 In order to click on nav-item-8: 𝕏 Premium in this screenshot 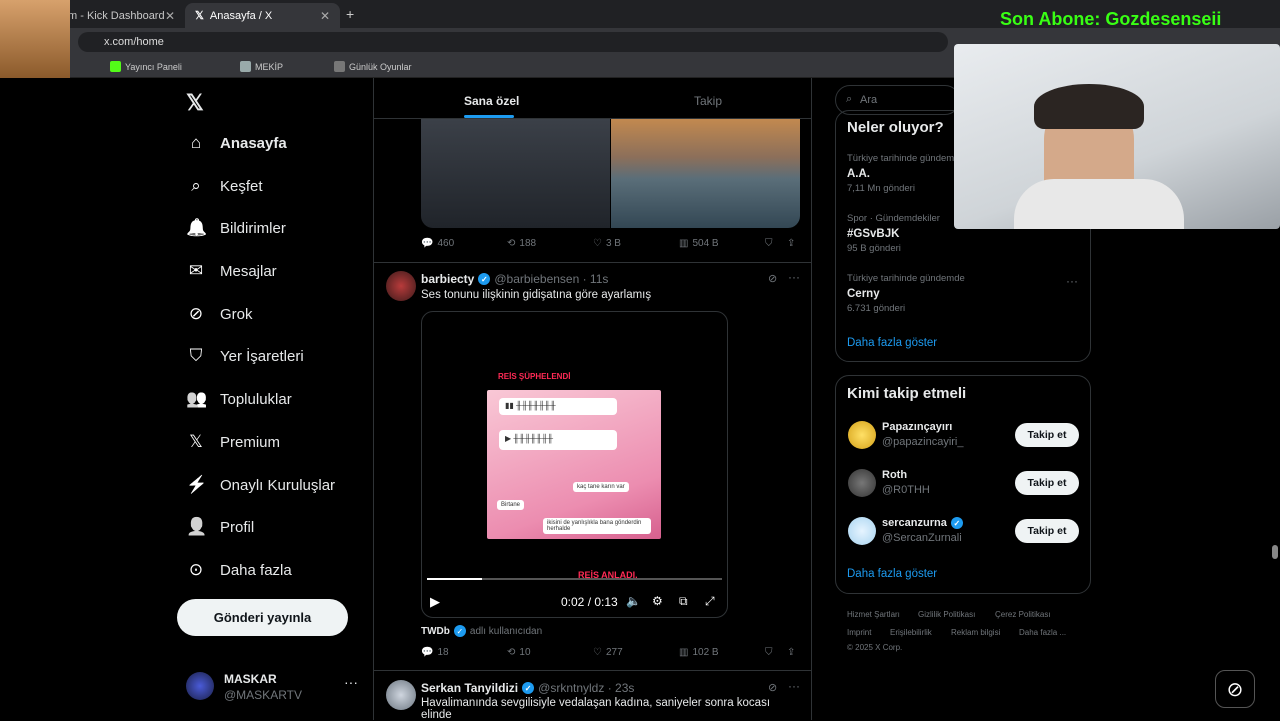, I will do `click(233, 442)`.